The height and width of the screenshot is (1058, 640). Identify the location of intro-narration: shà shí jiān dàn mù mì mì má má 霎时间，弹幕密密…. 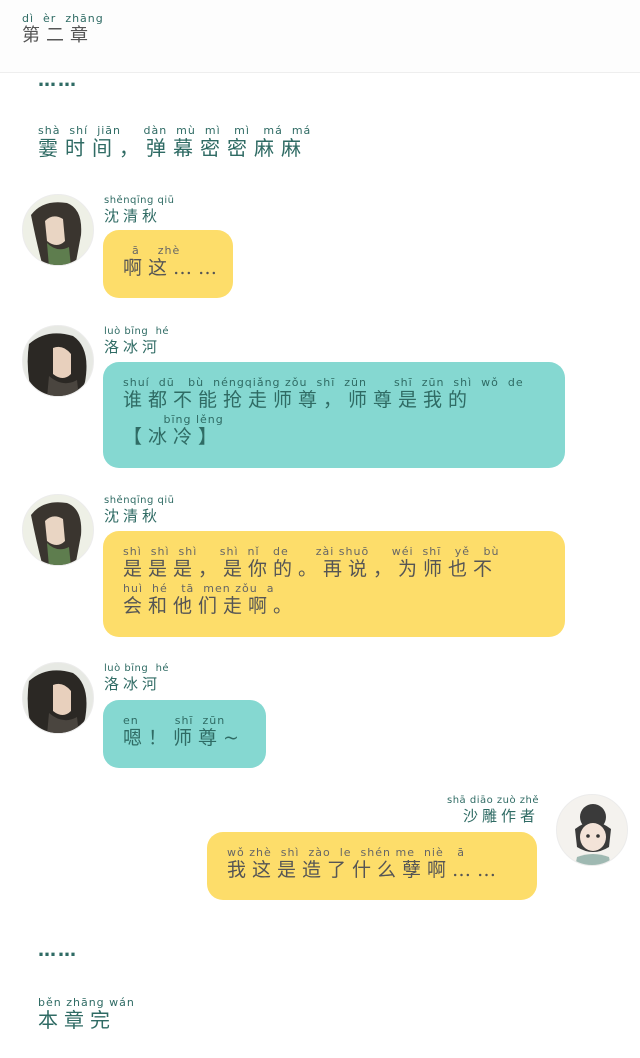
(174, 141).